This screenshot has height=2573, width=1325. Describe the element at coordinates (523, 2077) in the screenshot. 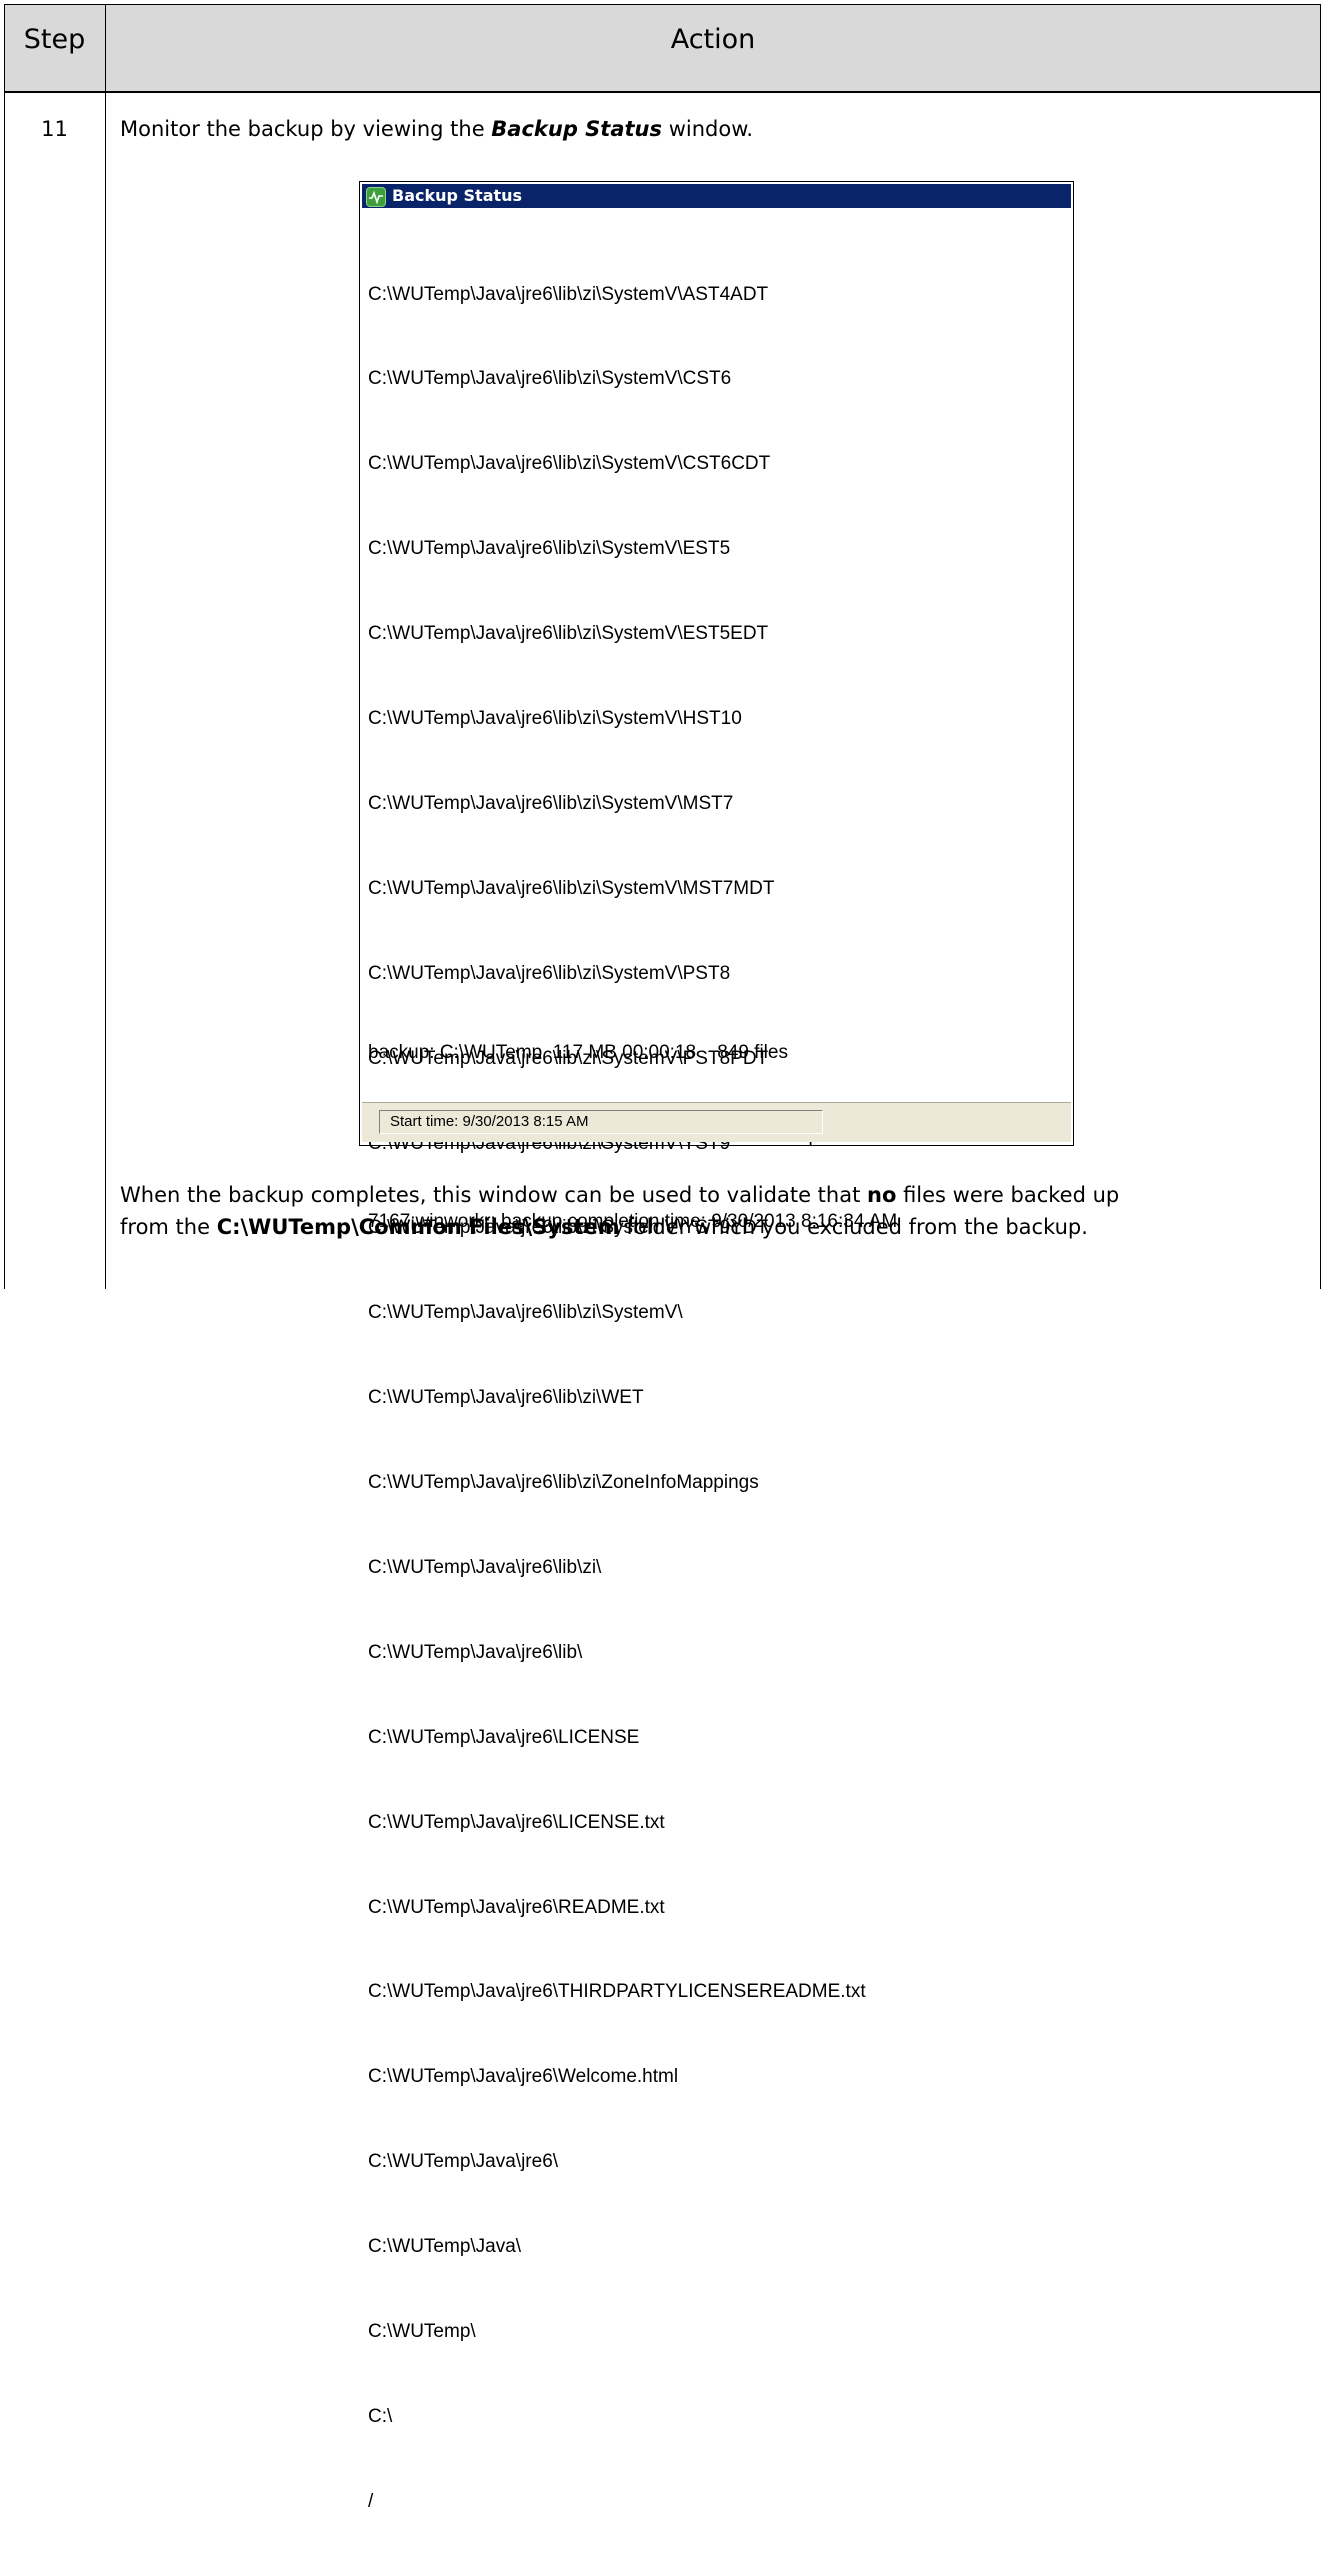

I see `log-line: C:\WUTemp\Java\jre6\Welcome.html` at that location.